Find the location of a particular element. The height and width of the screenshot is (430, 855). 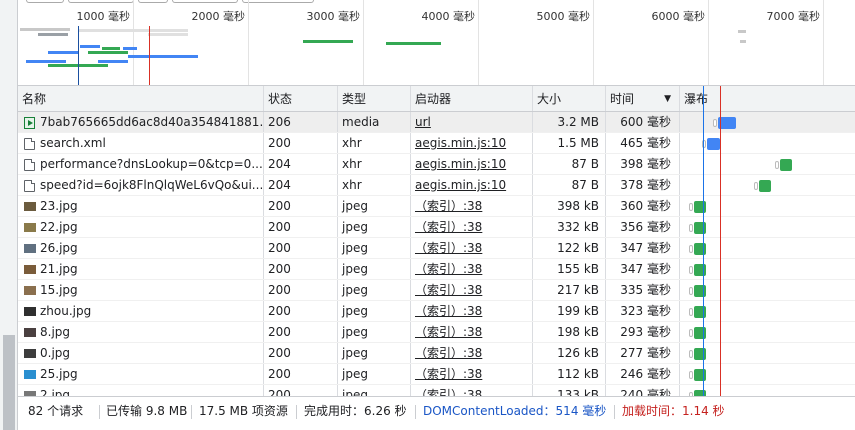

cell-name: 21.jpg is located at coordinates (141, 269).